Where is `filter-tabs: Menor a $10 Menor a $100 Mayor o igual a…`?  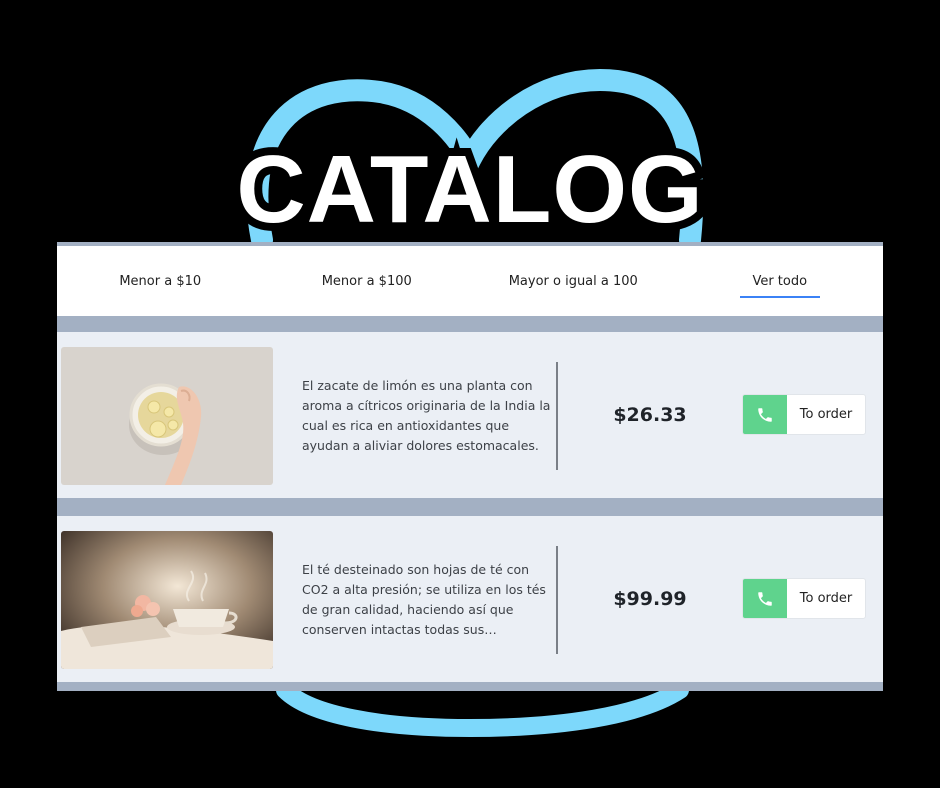
filter-tabs: Menor a $10 Menor a $100 Mayor o igual a… is located at coordinates (470, 281).